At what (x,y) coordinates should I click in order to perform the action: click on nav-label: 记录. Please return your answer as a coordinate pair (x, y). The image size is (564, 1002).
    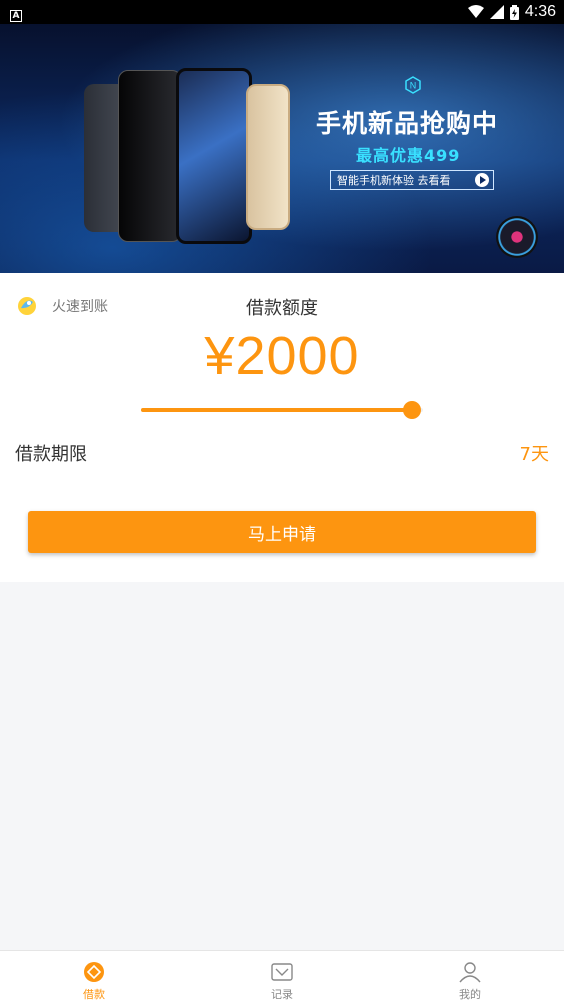
    Looking at the image, I should click on (282, 994).